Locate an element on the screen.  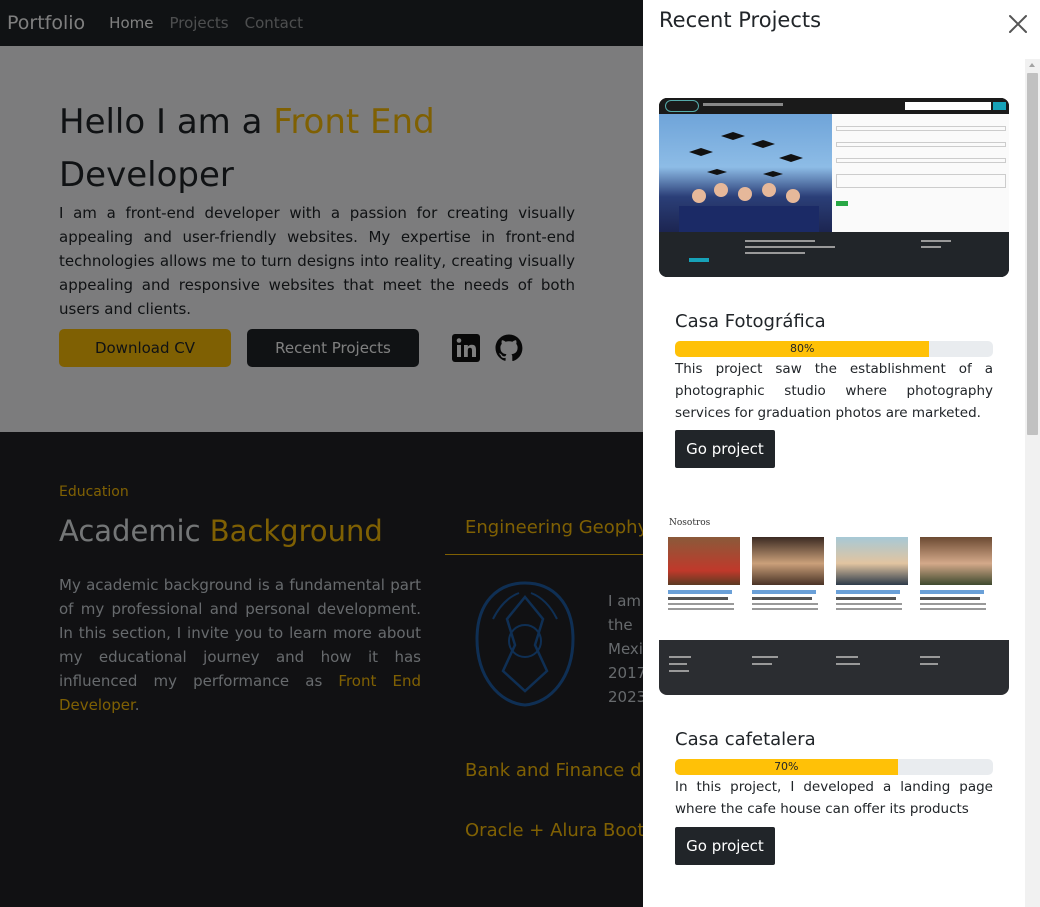
thumbnail-navbar is located at coordinates (834, 106).